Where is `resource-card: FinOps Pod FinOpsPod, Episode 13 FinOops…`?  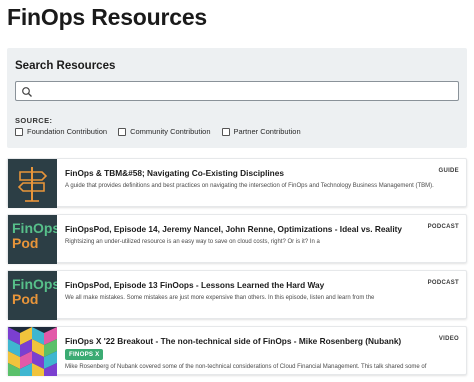 resource-card: FinOps Pod FinOpsPod, Episode 13 FinOops… is located at coordinates (237, 295).